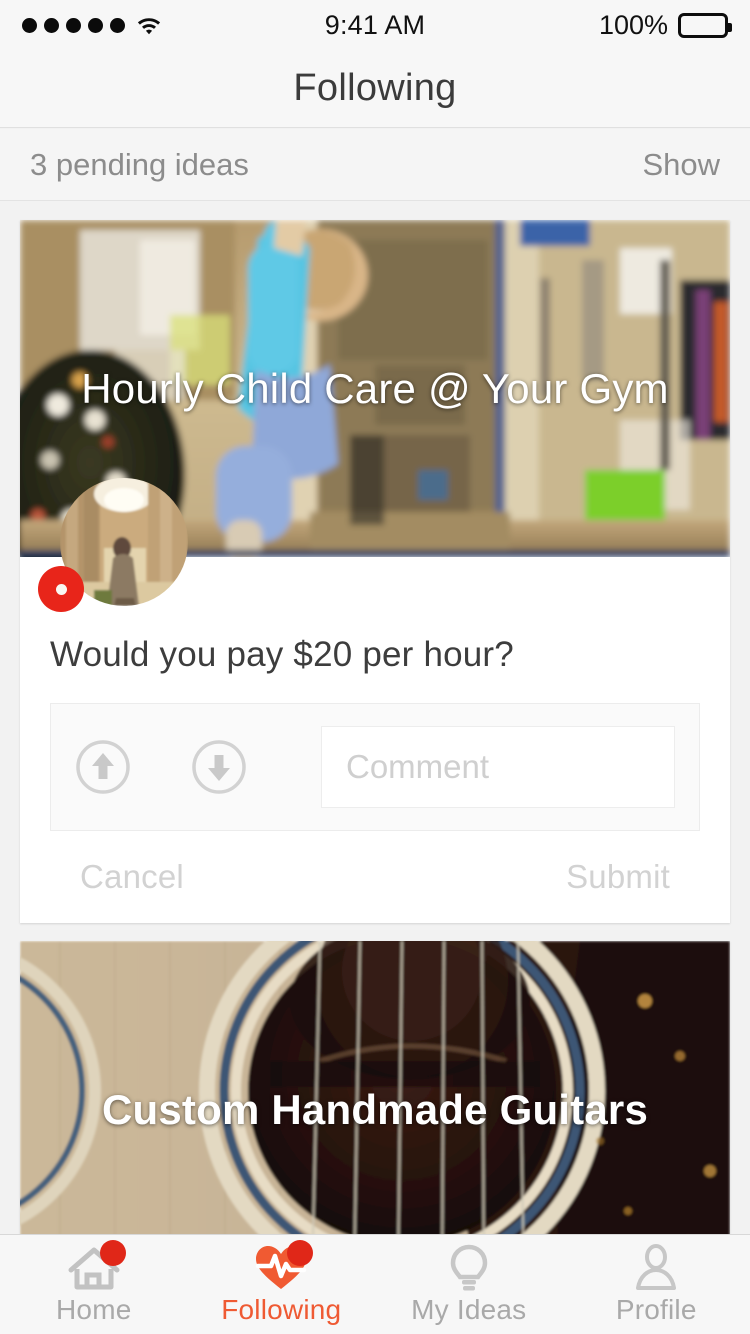  Describe the element at coordinates (113, 545) in the screenshot. I see `avatar` at that location.